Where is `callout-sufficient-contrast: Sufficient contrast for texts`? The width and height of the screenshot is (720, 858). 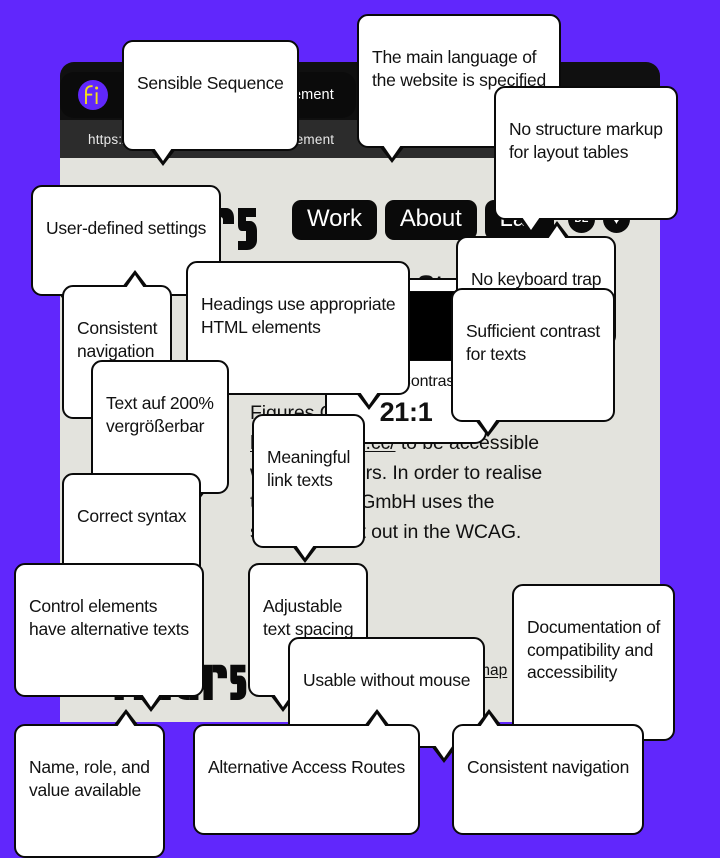
callout-sufficient-contrast: Sufficient contrast for texts is located at coordinates (533, 362).